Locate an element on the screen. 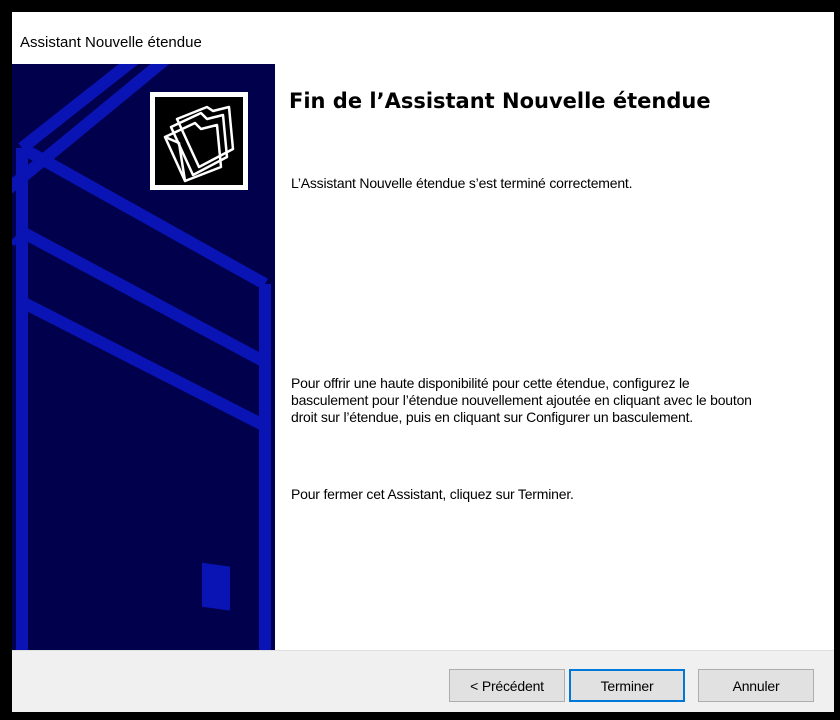 The width and height of the screenshot is (840, 720). title-bar: Assistant Nouvelle étendue is located at coordinates (423, 38).